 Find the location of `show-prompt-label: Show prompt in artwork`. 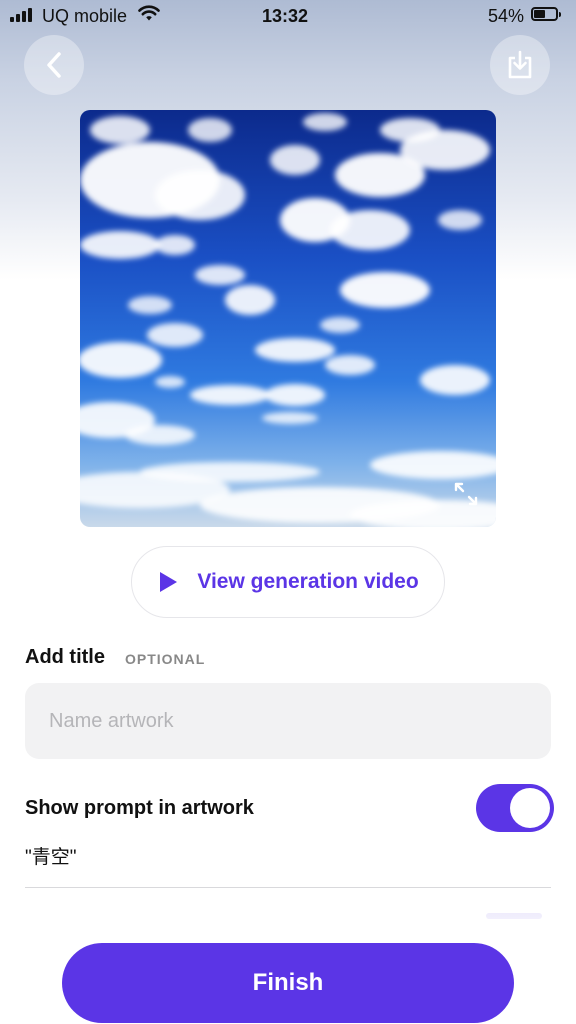

show-prompt-label: Show prompt in artwork is located at coordinates (139, 808).